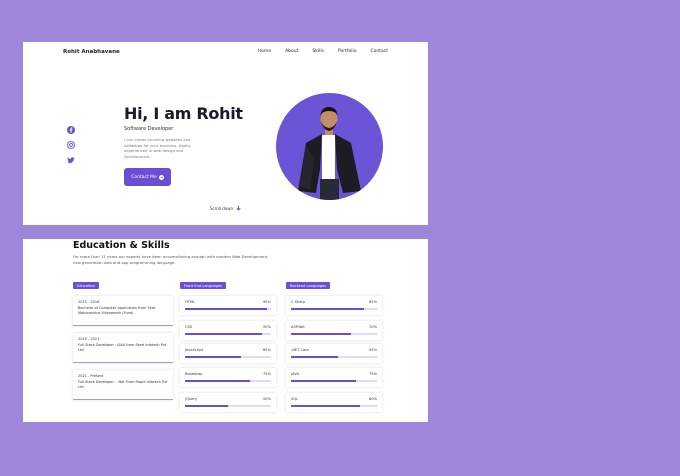 The image size is (680, 476). I want to click on scroll-down-label: Scroll down, so click(222, 208).